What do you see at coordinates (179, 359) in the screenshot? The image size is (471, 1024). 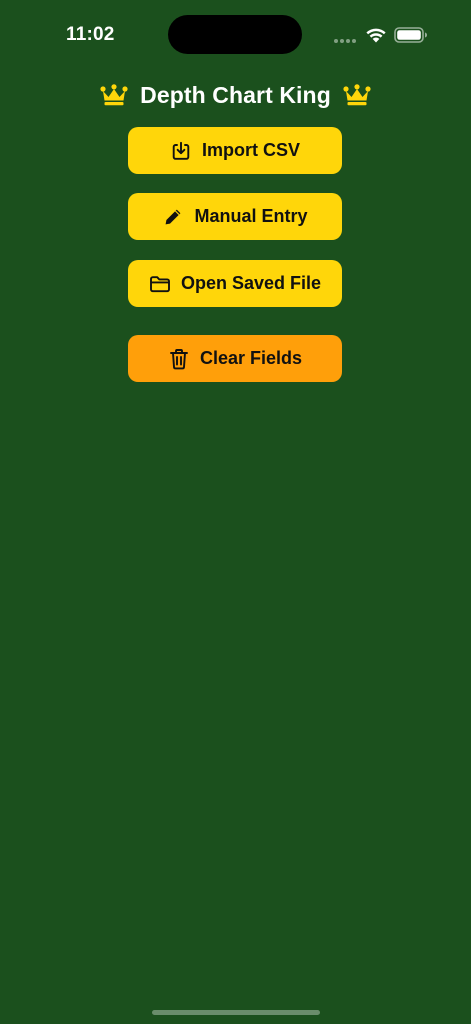 I see `trash-icon` at bounding box center [179, 359].